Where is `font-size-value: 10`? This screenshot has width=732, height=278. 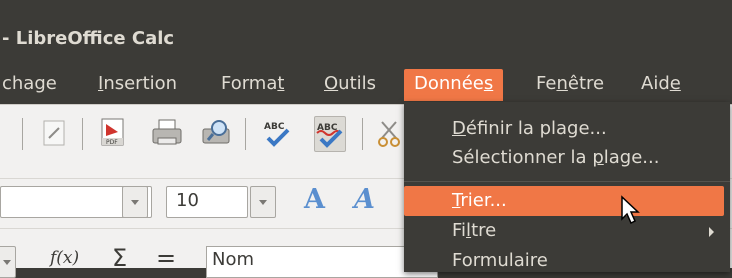 font-size-value: 10 is located at coordinates (187, 200).